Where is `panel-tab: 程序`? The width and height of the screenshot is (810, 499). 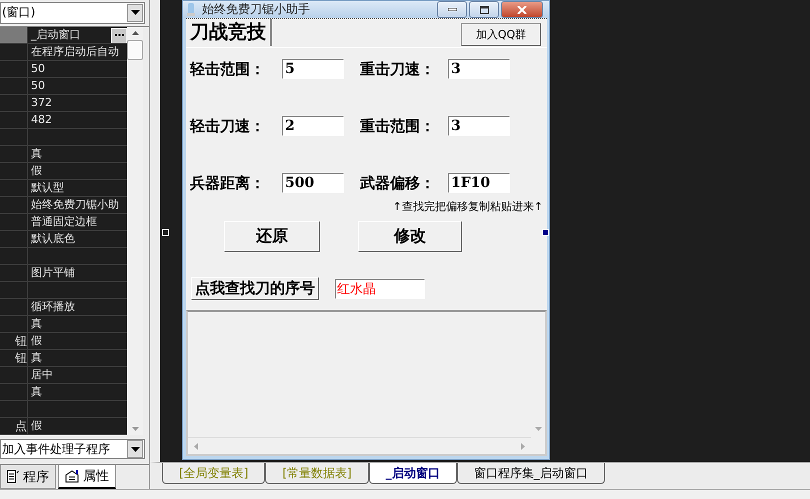 panel-tab: 程序 is located at coordinates (28, 477).